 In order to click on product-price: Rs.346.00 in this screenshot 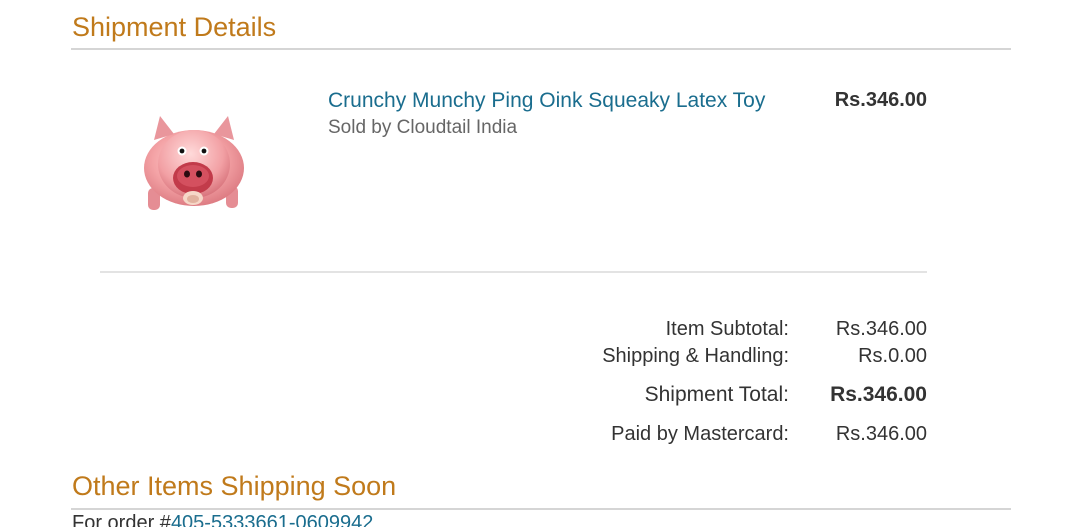, I will do `click(880, 100)`.